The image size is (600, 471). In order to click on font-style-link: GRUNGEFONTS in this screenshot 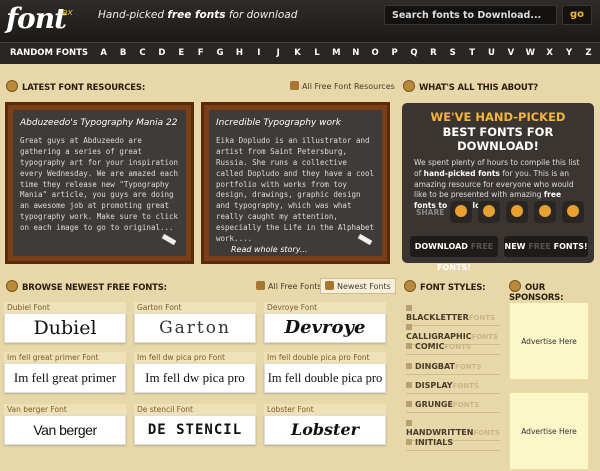, I will do `click(453, 406)`.